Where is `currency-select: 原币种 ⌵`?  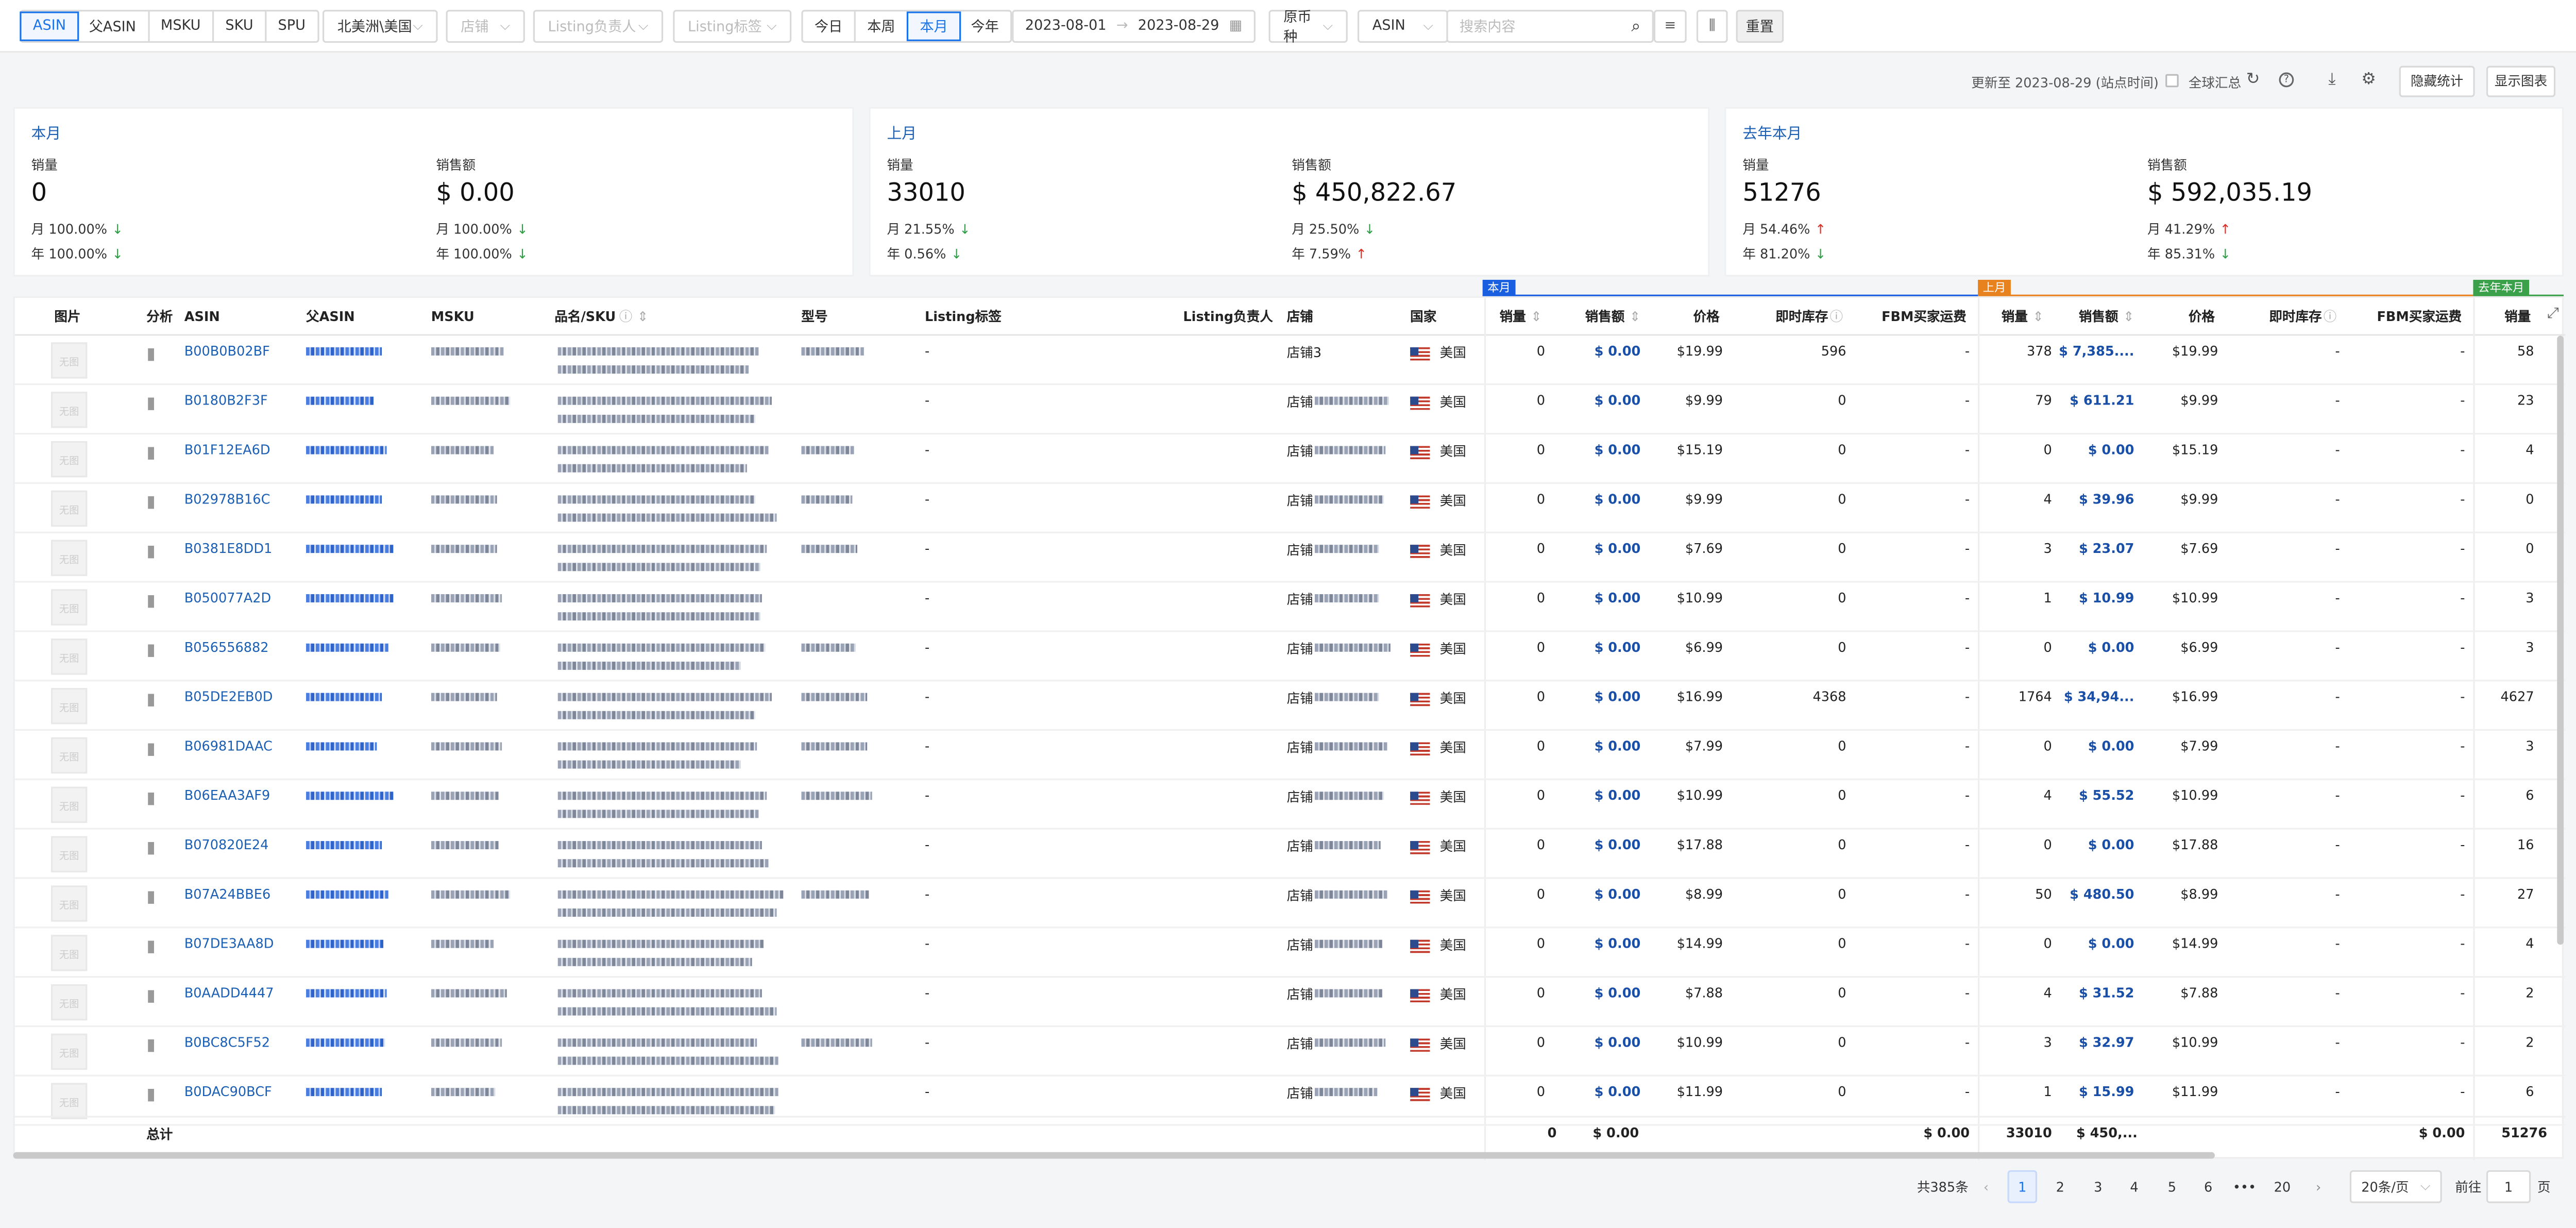
currency-select: 原币种 ⌵ is located at coordinates (1308, 28).